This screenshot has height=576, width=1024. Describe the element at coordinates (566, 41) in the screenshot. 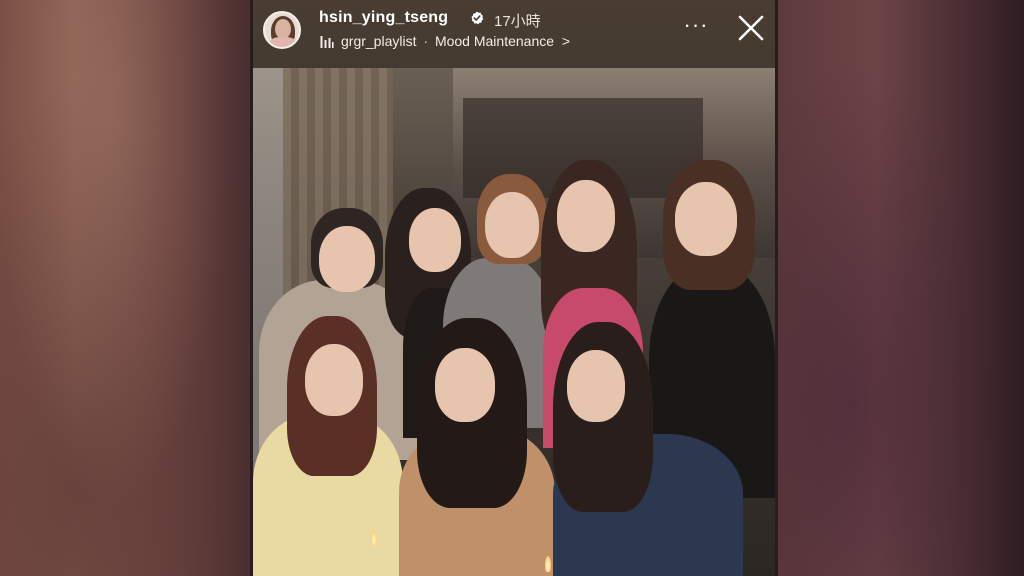

I see `chevron-right-icon: >` at that location.